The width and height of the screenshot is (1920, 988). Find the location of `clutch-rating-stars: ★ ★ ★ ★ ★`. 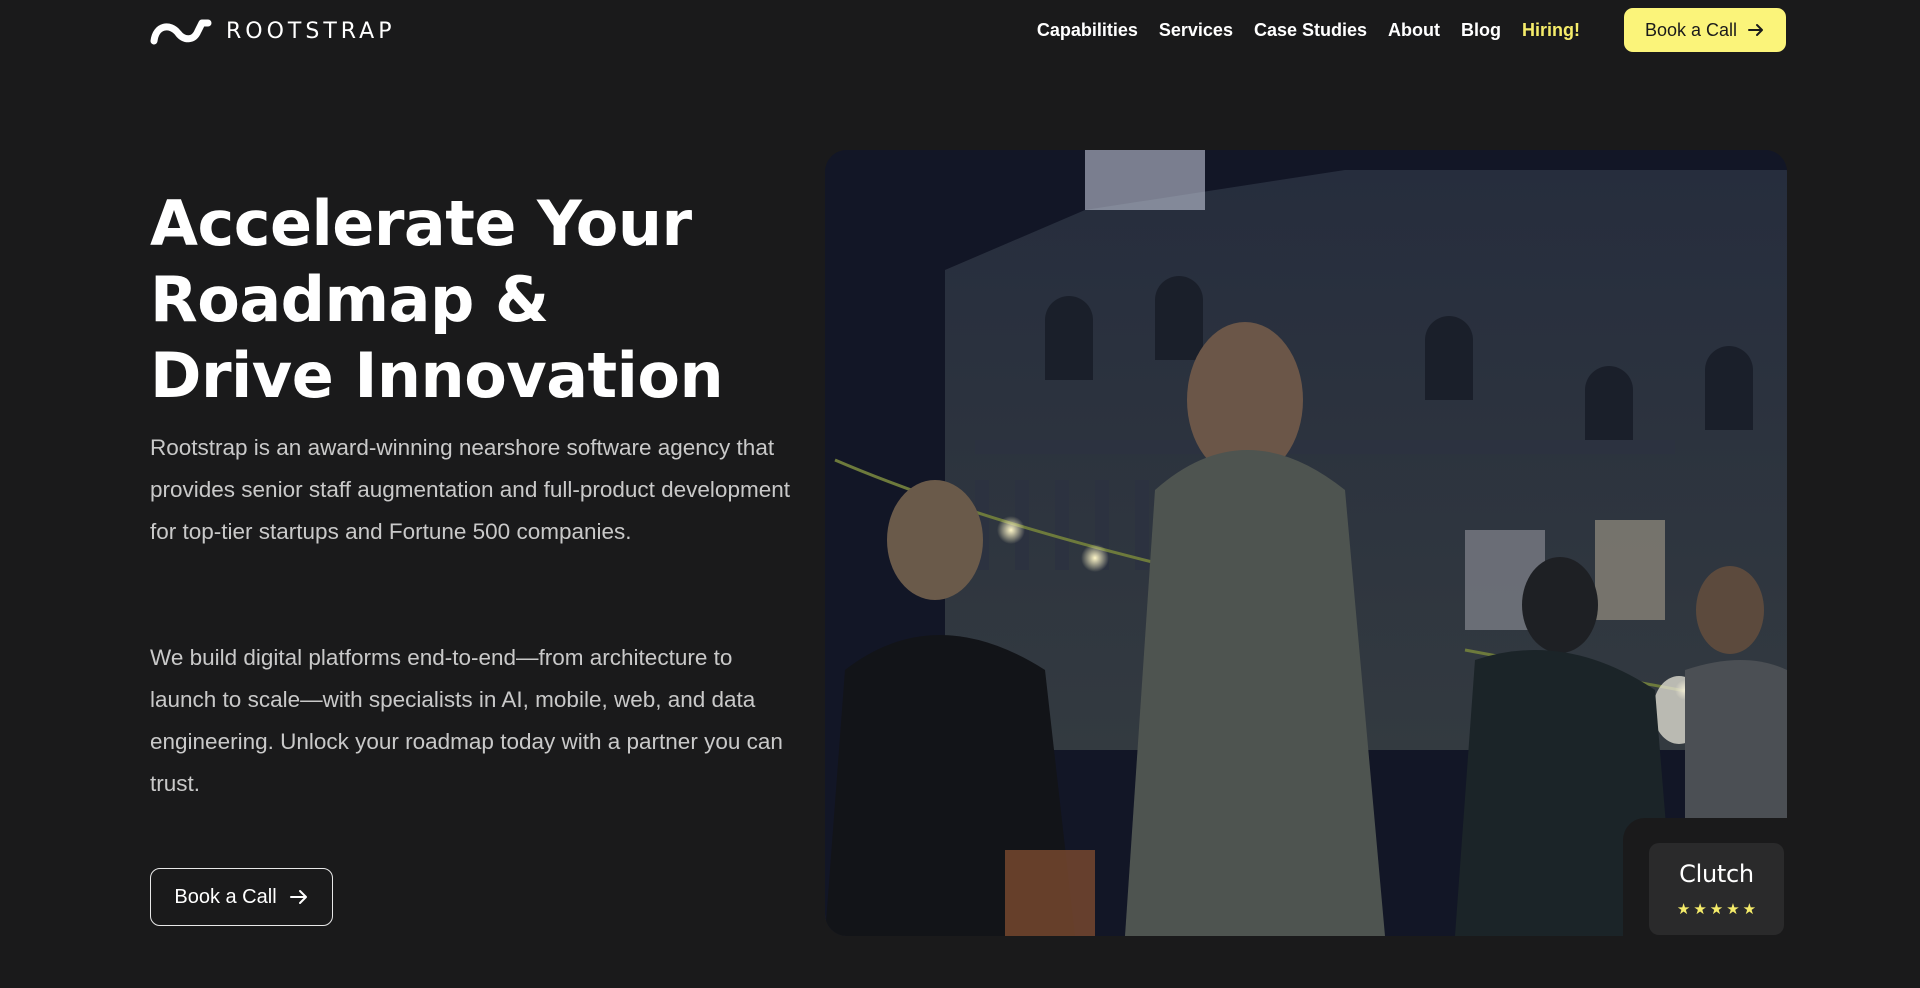

clutch-rating-stars: ★ ★ ★ ★ ★ is located at coordinates (1716, 909).